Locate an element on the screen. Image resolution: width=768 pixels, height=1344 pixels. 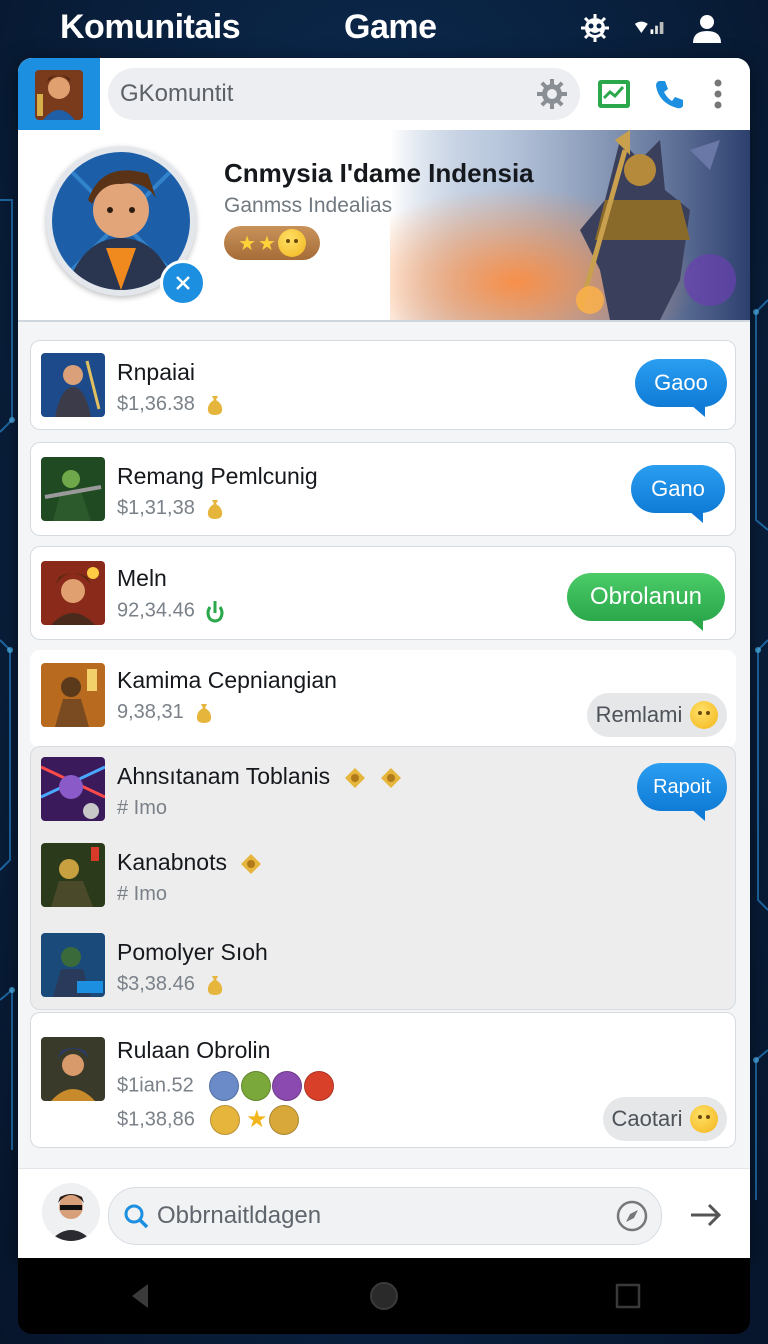
status-title-left: Komunitais is located at coordinates (150, 27).